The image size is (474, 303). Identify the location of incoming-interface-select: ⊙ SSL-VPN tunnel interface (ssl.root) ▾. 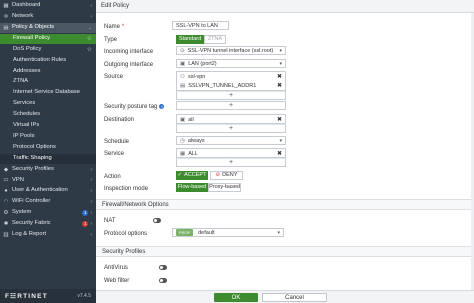
(231, 50).